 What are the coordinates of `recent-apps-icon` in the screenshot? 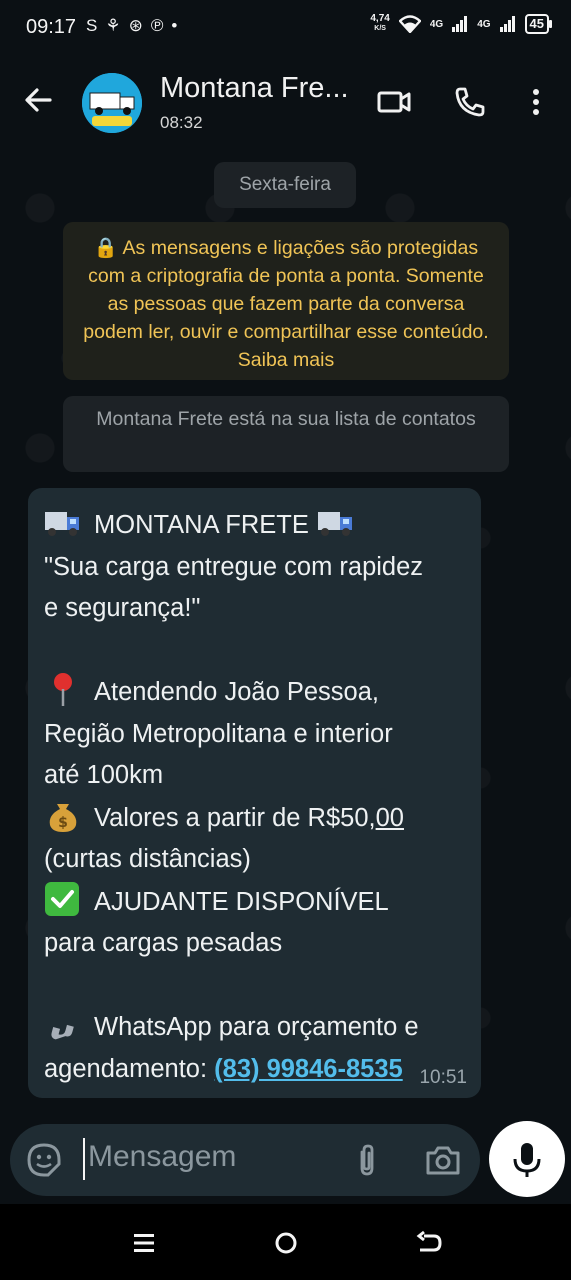 It's located at (144, 1243).